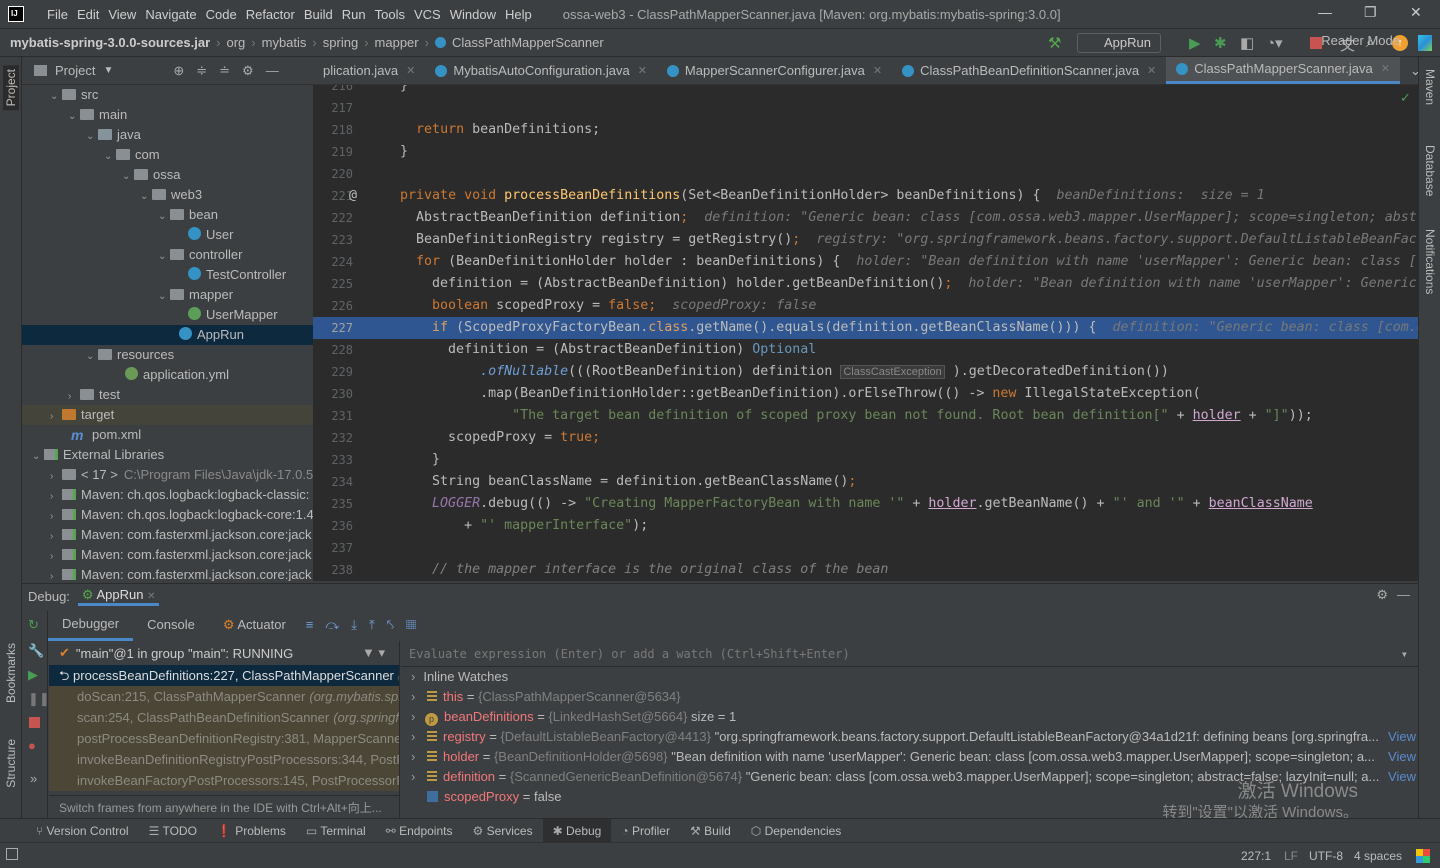 Image resolution: width=1440 pixels, height=868 pixels. What do you see at coordinates (1370, 12) in the screenshot?
I see `restore-icon: ❐` at bounding box center [1370, 12].